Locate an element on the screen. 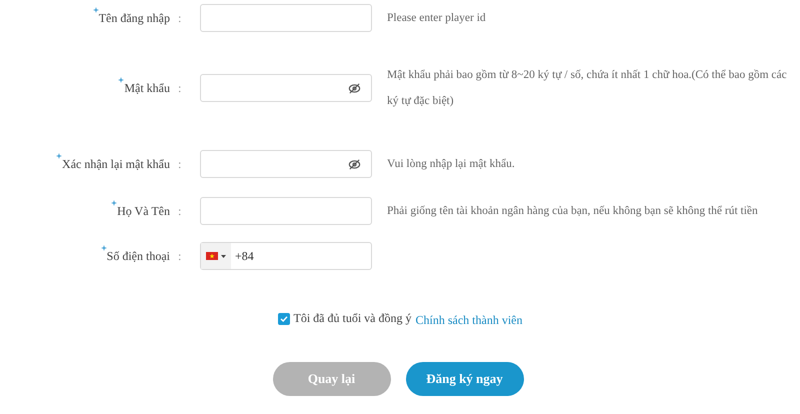 This screenshot has width=800, height=414. agree-checkbox is located at coordinates (284, 318).